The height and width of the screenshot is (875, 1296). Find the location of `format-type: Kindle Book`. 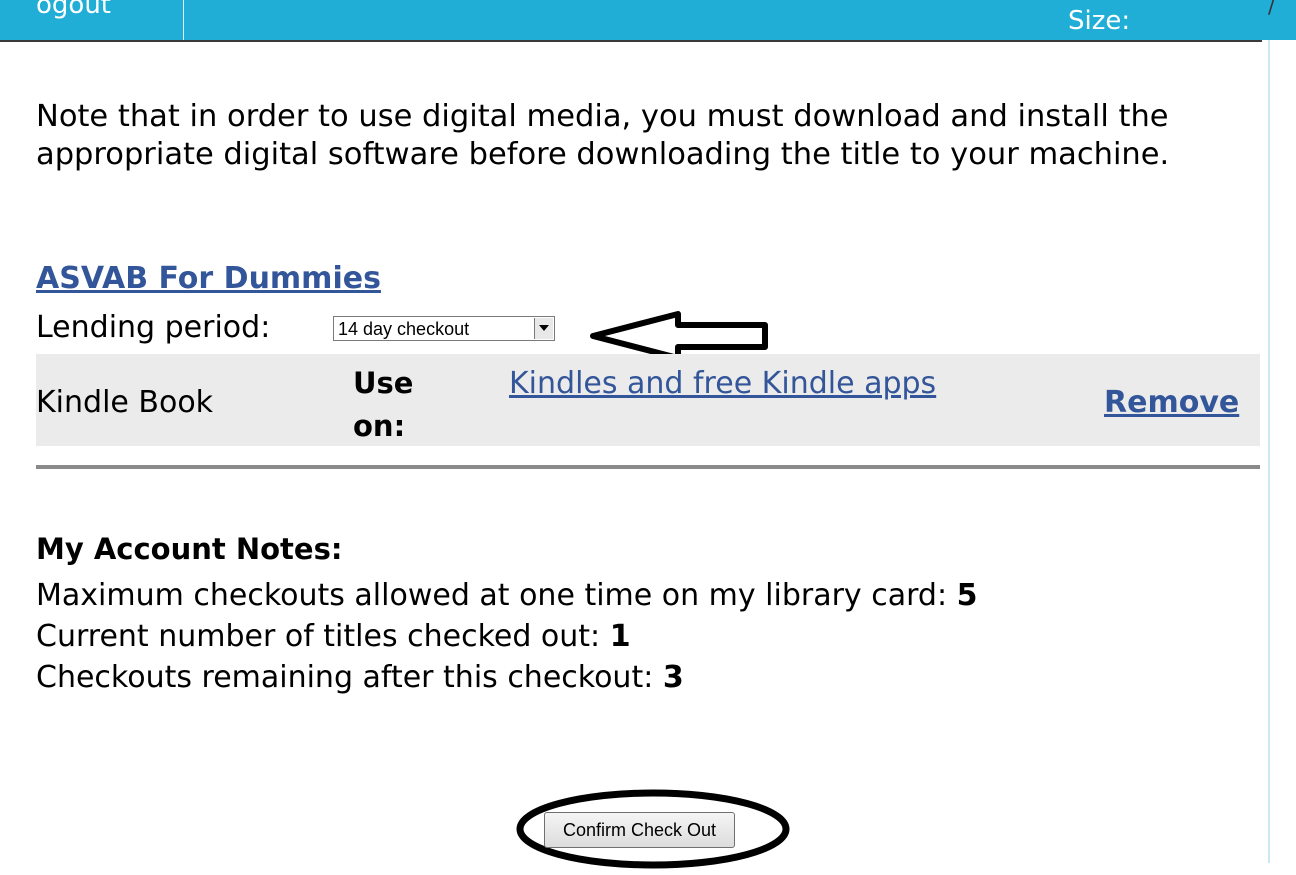

format-type: Kindle Book is located at coordinates (125, 402).